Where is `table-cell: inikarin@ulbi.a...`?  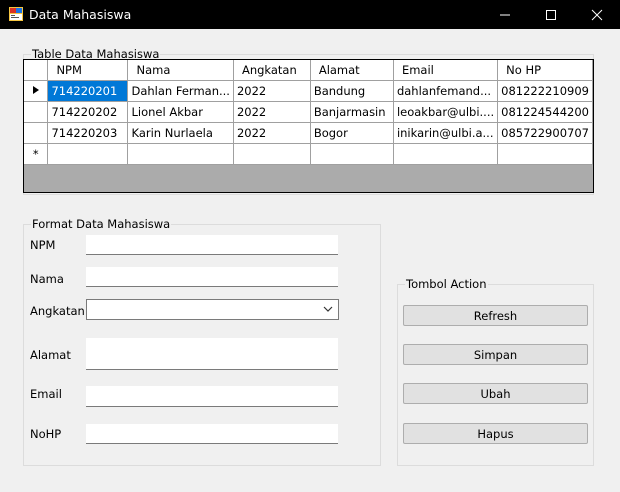
table-cell: inikarin@ulbi.a... is located at coordinates (446, 133).